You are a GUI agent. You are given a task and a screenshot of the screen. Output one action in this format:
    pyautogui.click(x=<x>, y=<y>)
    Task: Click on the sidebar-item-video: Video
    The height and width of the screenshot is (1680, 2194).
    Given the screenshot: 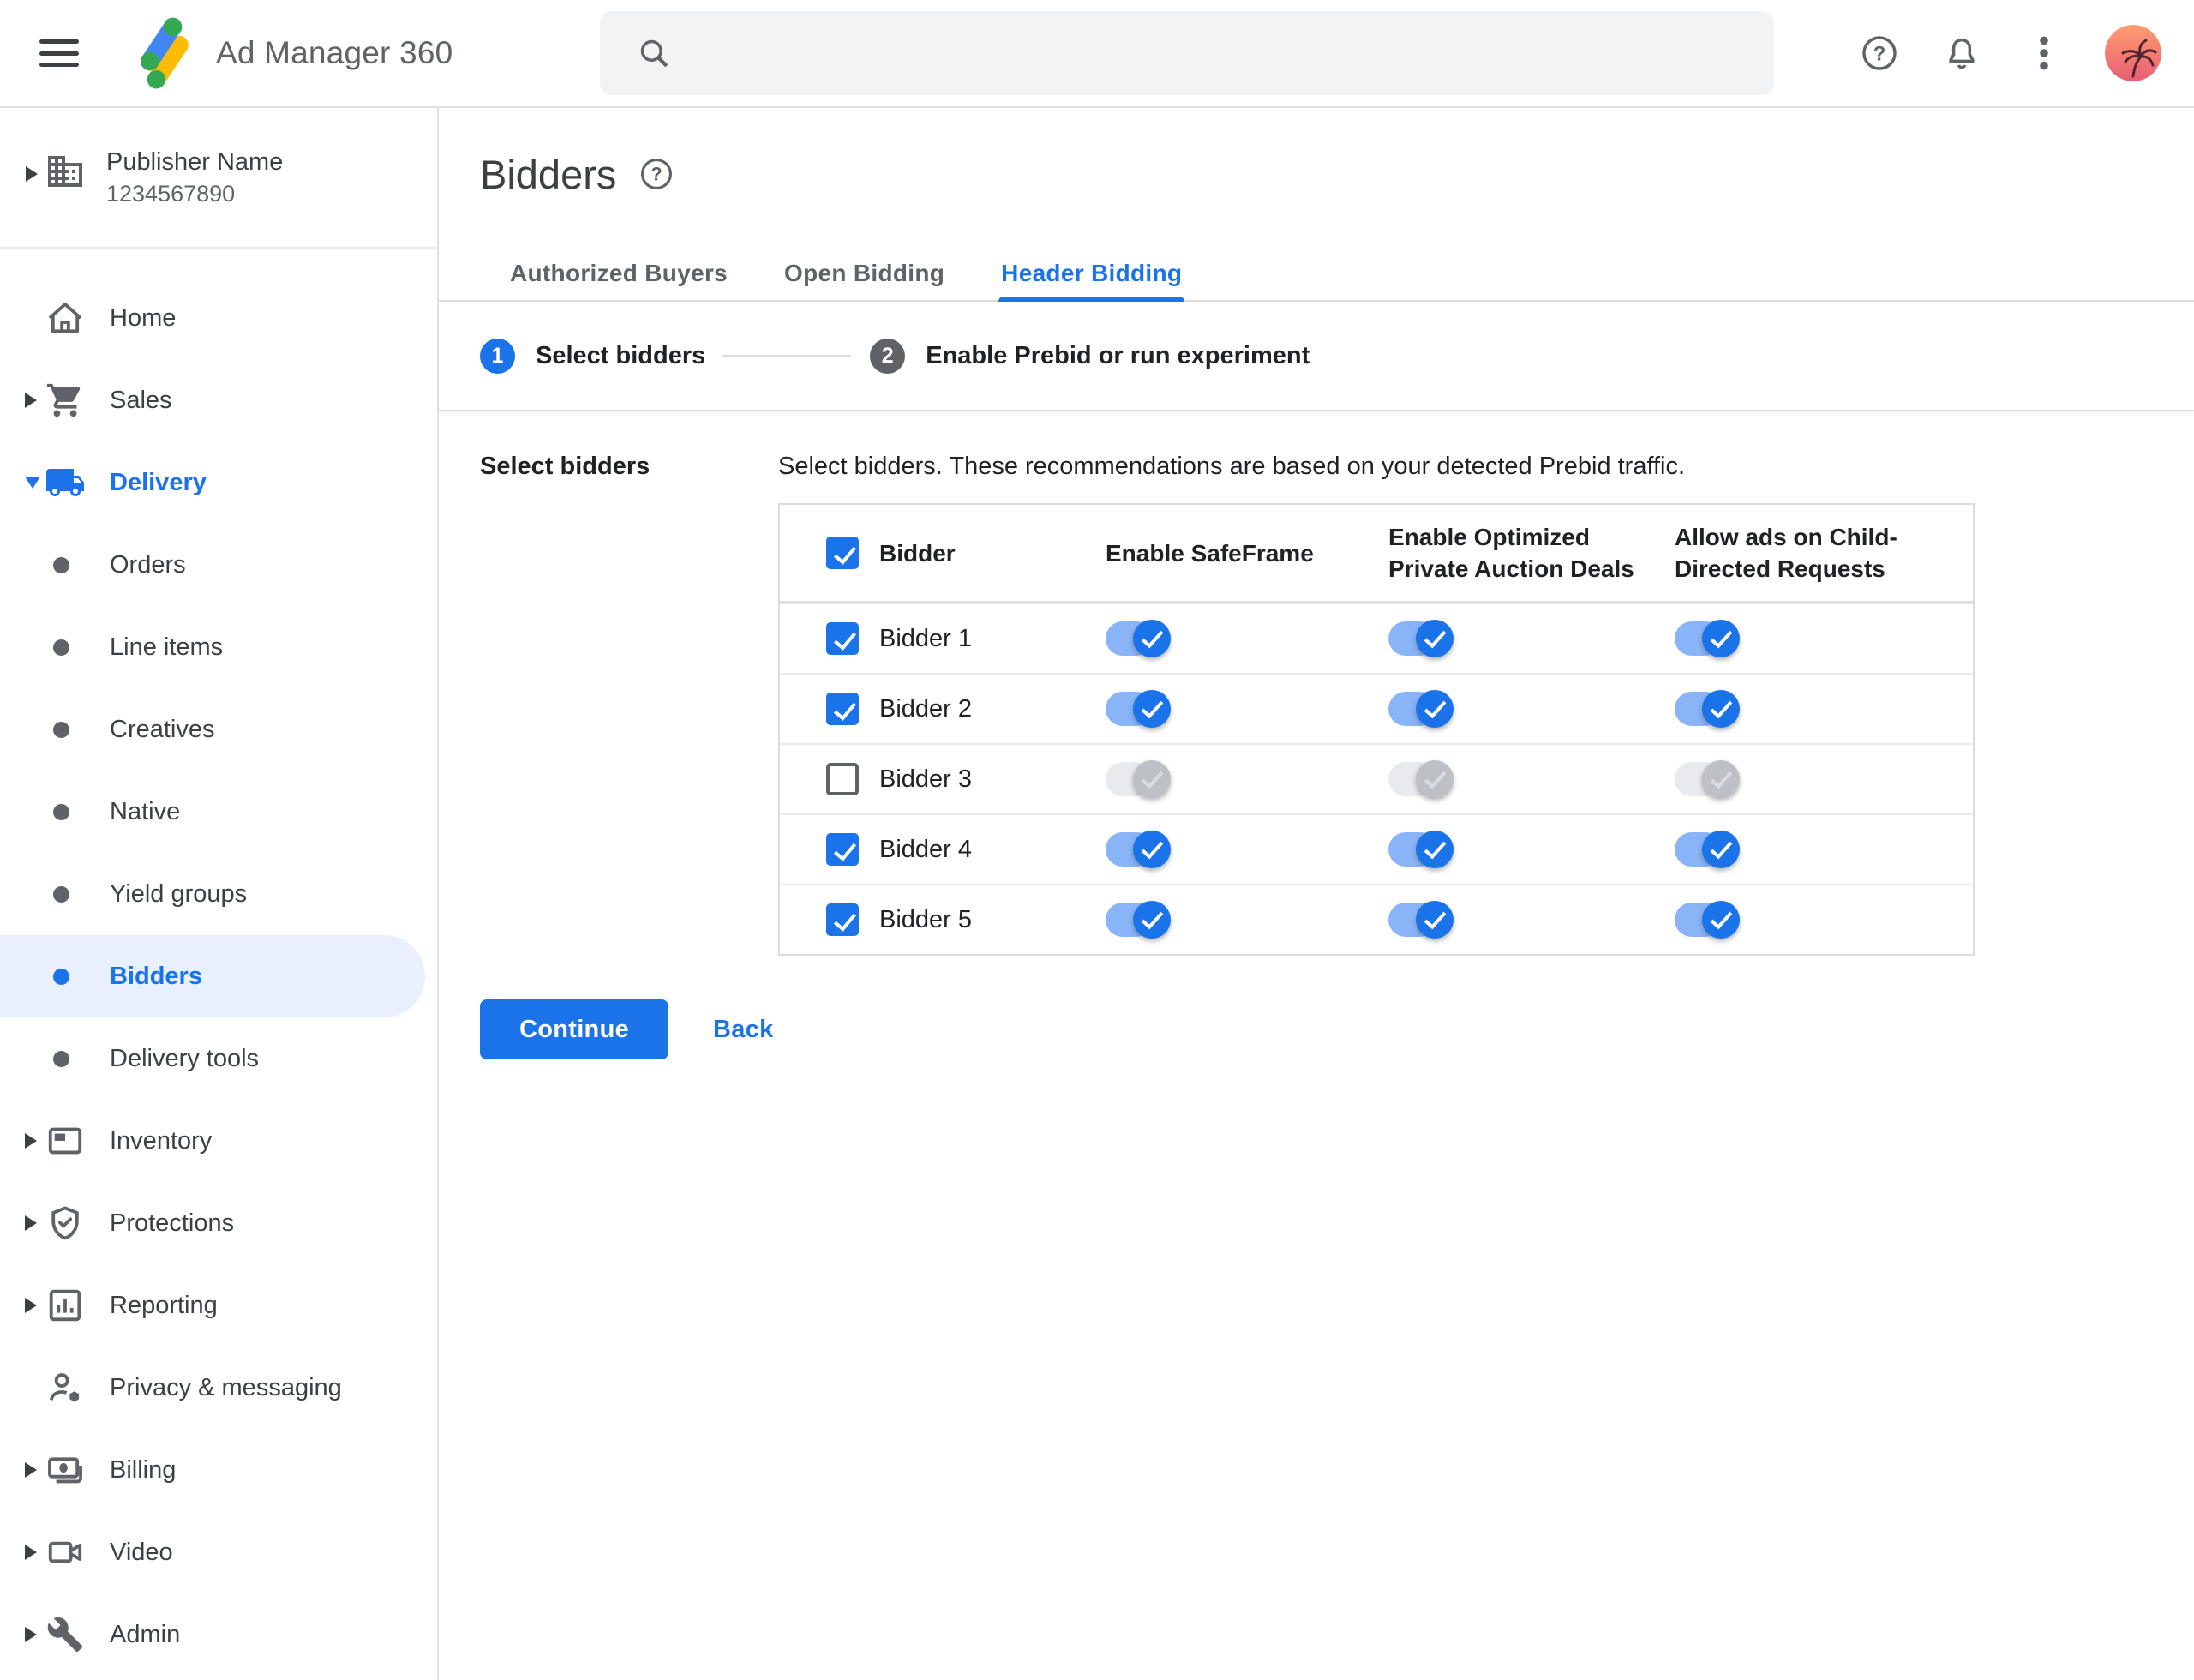 What is the action you would take?
    pyautogui.click(x=218, y=1552)
    